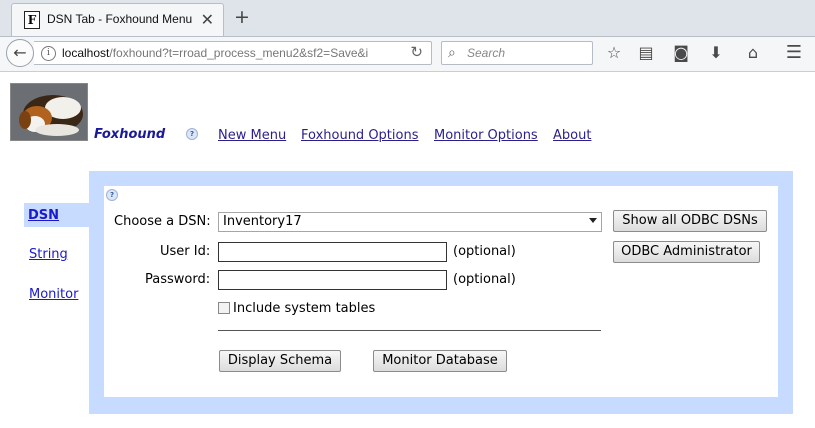 The image size is (815, 428). I want to click on password-field, so click(332, 280).